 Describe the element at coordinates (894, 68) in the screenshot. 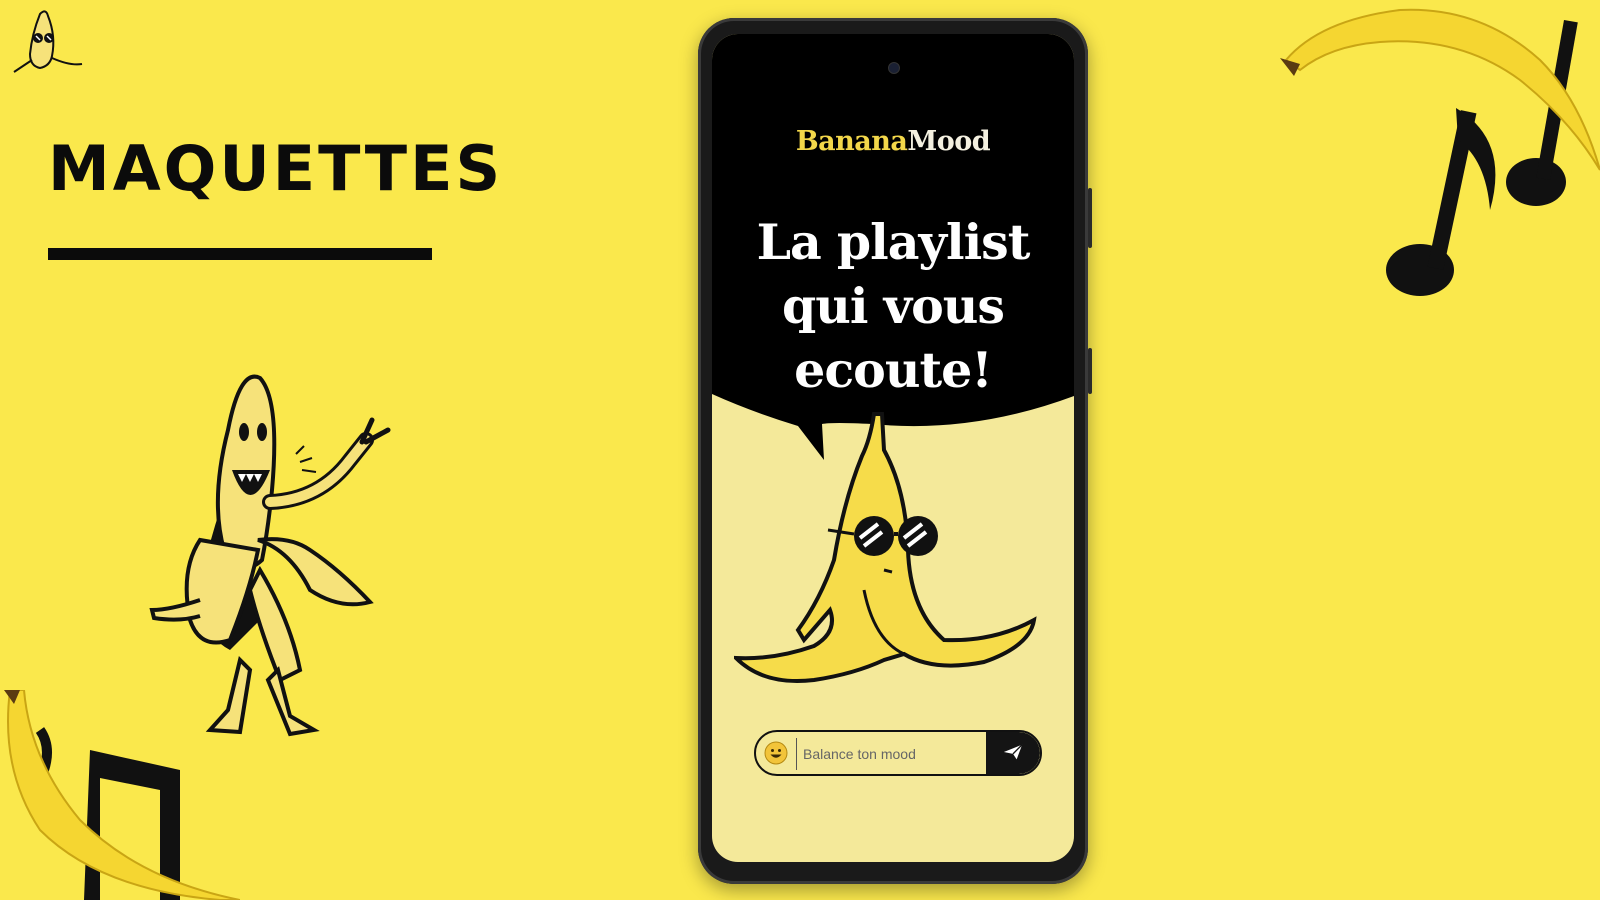

I see `front-camera` at that location.